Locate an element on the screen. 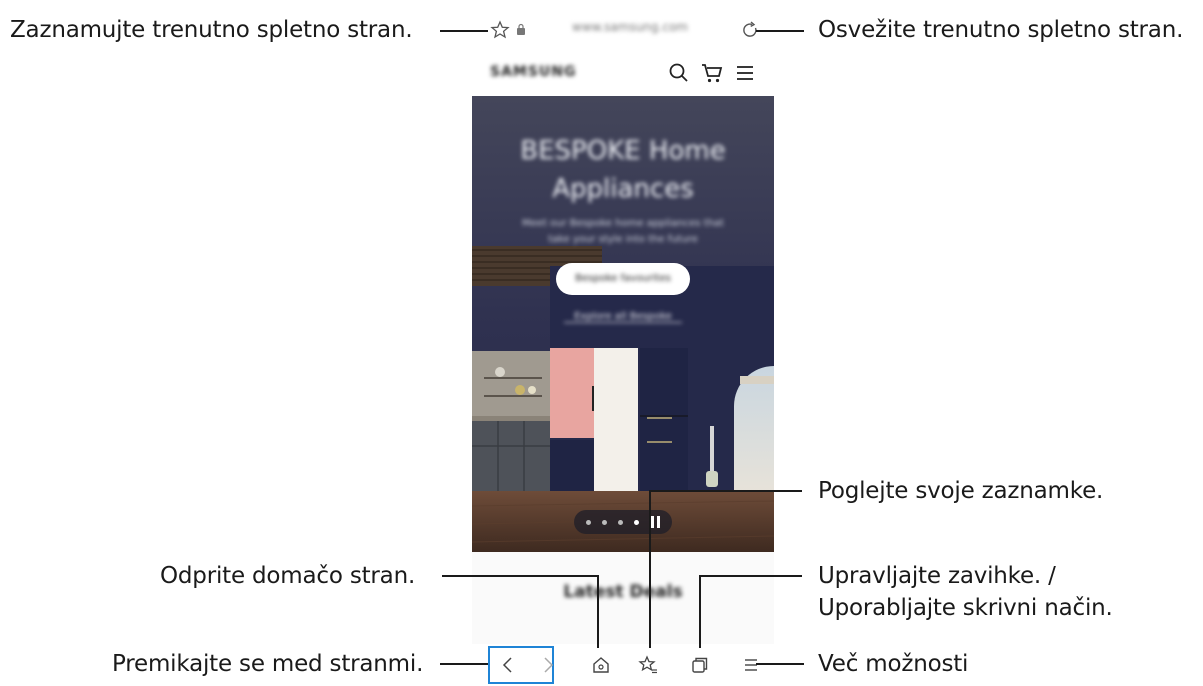 This screenshot has height=686, width=1203. home-icon is located at coordinates (601, 665).